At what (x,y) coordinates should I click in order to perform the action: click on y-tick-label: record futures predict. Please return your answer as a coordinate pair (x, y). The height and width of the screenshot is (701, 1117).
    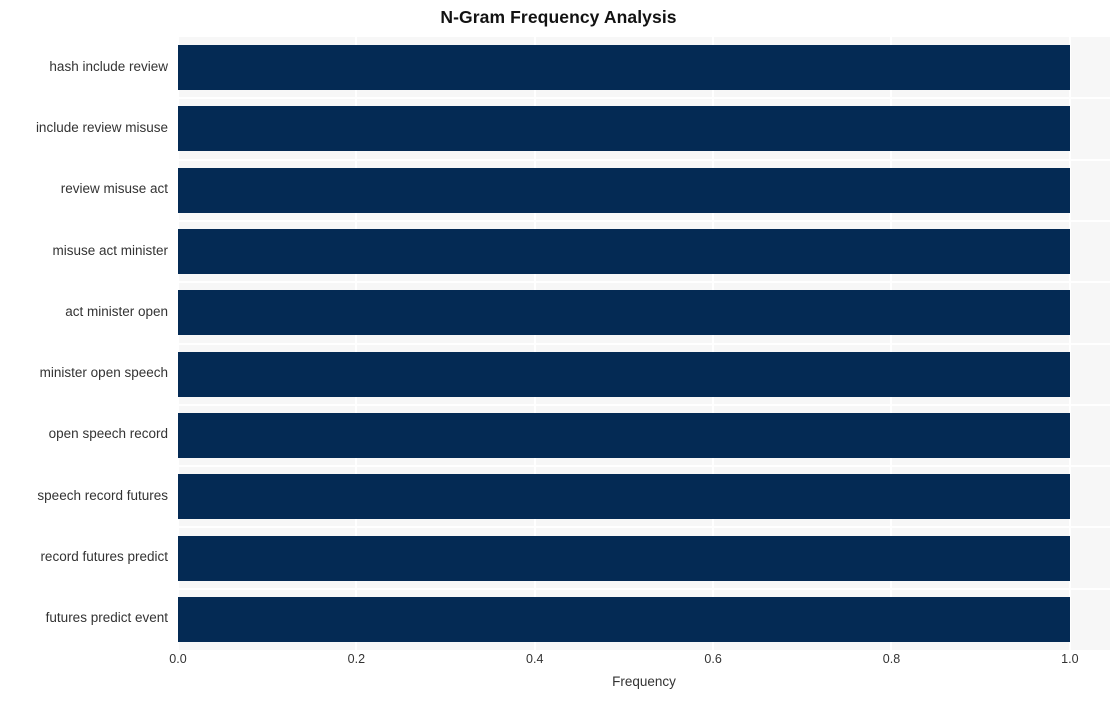
    Looking at the image, I should click on (104, 557).